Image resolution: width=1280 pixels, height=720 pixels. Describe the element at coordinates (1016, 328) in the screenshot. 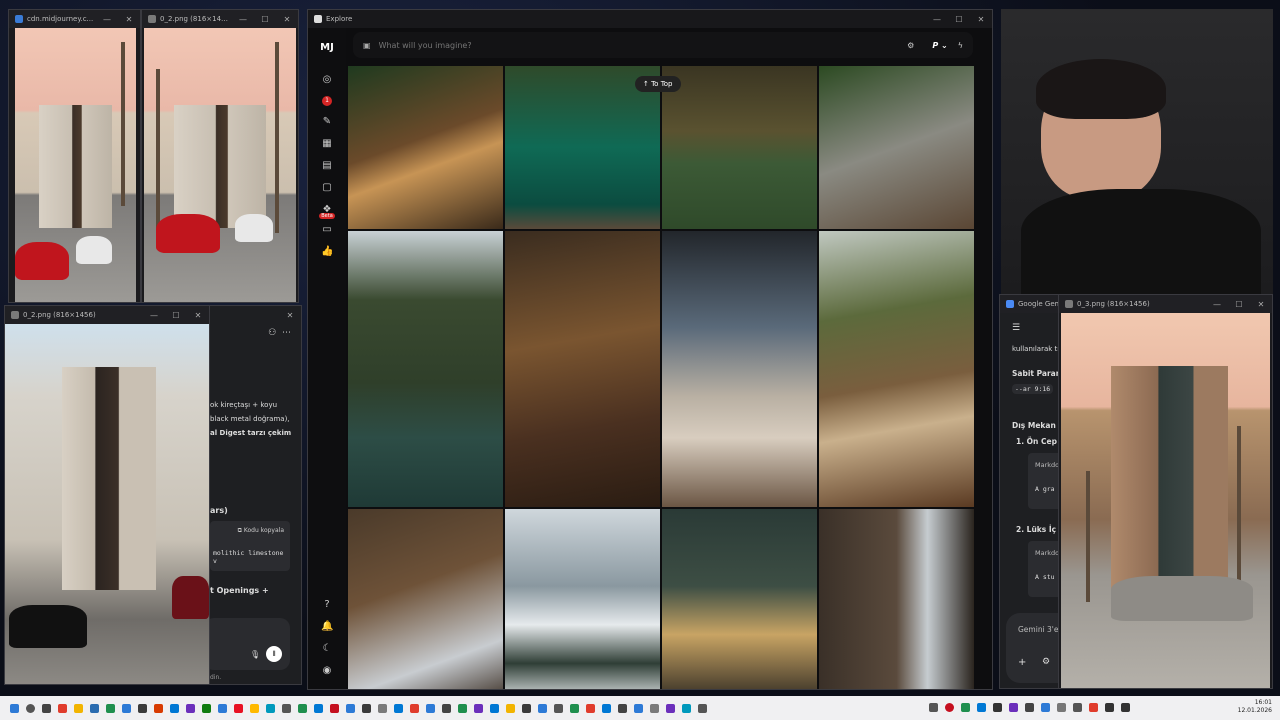

I see `menu-icon: ☰` at that location.